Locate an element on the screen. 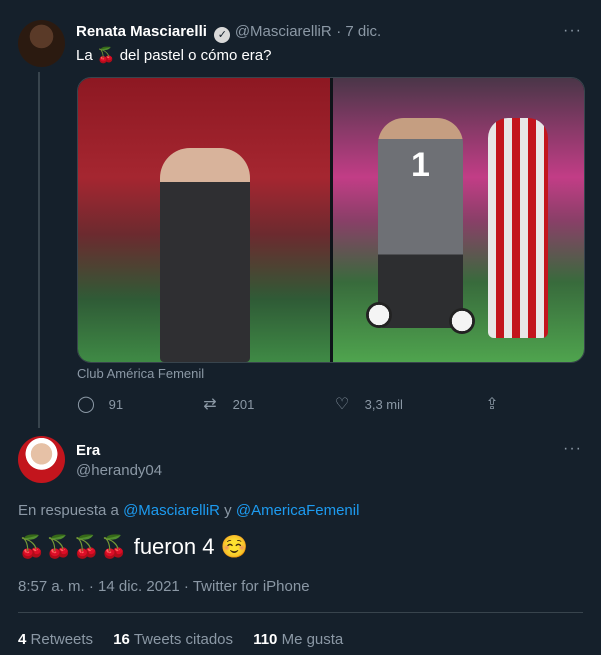 The height and width of the screenshot is (655, 601). tweet2-handle: @herandy04 is located at coordinates (119, 470).